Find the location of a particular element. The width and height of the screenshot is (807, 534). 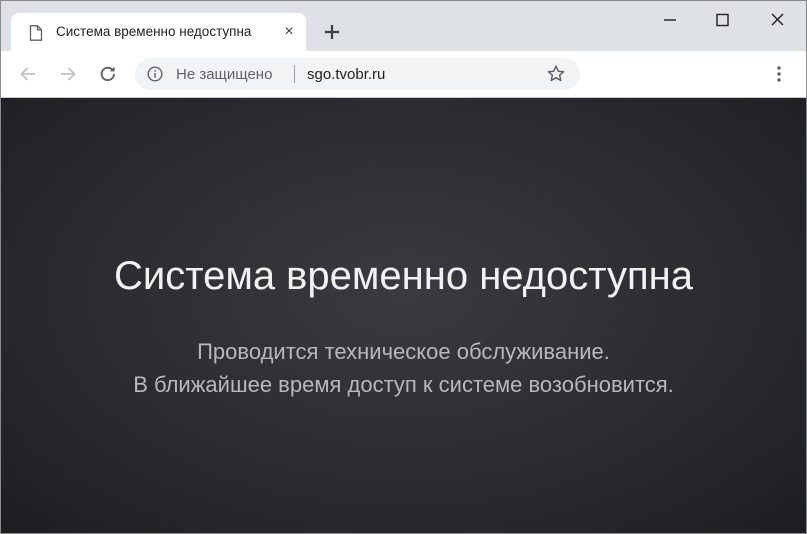

reload-icon is located at coordinates (108, 74).